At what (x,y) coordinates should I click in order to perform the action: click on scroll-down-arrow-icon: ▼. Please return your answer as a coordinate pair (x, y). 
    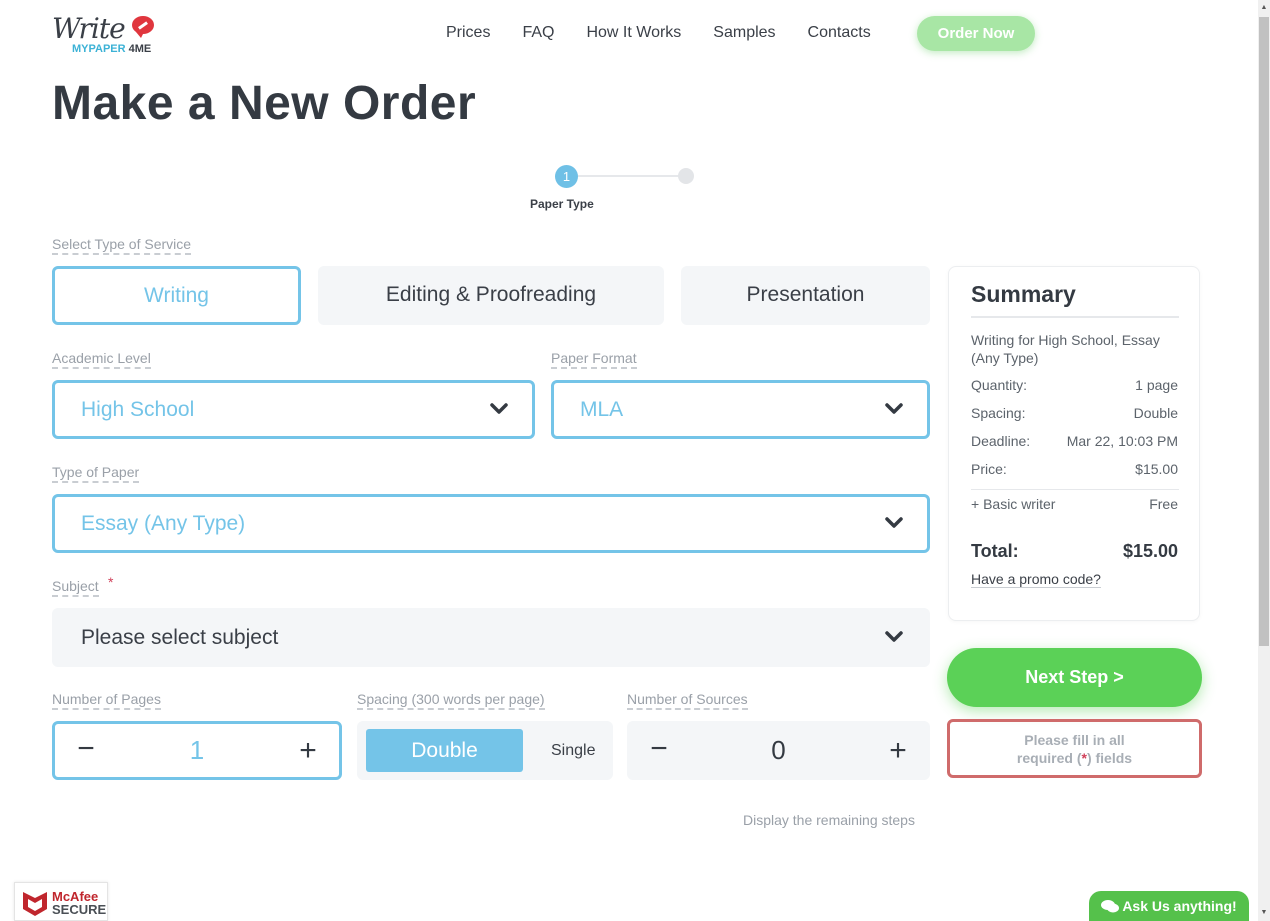
    Looking at the image, I should click on (1264, 913).